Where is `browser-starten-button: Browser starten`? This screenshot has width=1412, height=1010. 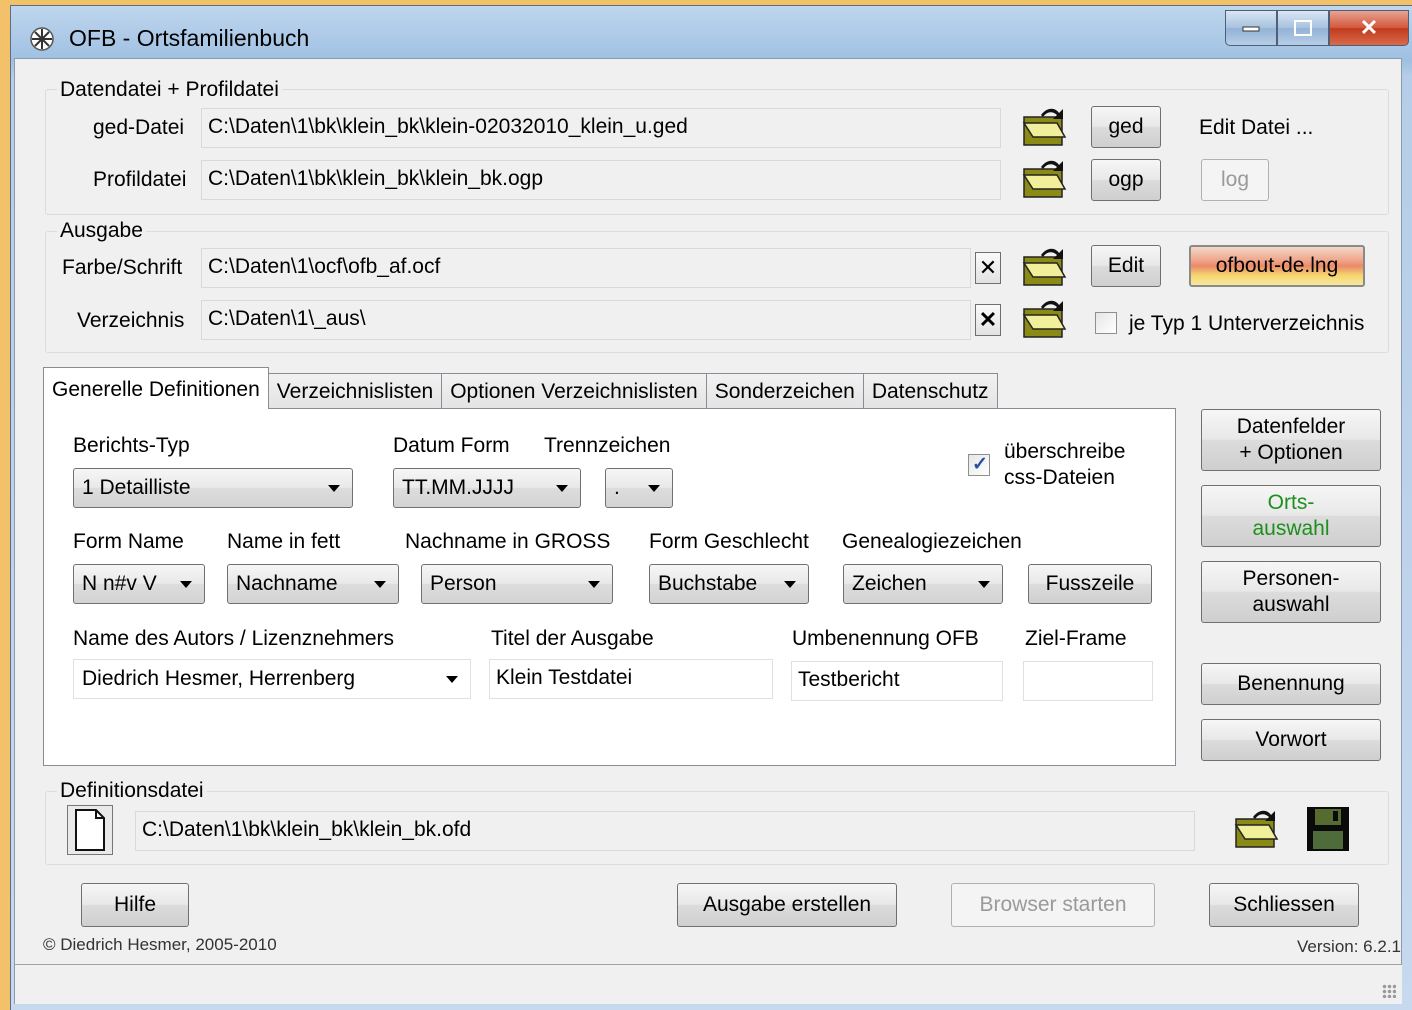 browser-starten-button: Browser starten is located at coordinates (1053, 905).